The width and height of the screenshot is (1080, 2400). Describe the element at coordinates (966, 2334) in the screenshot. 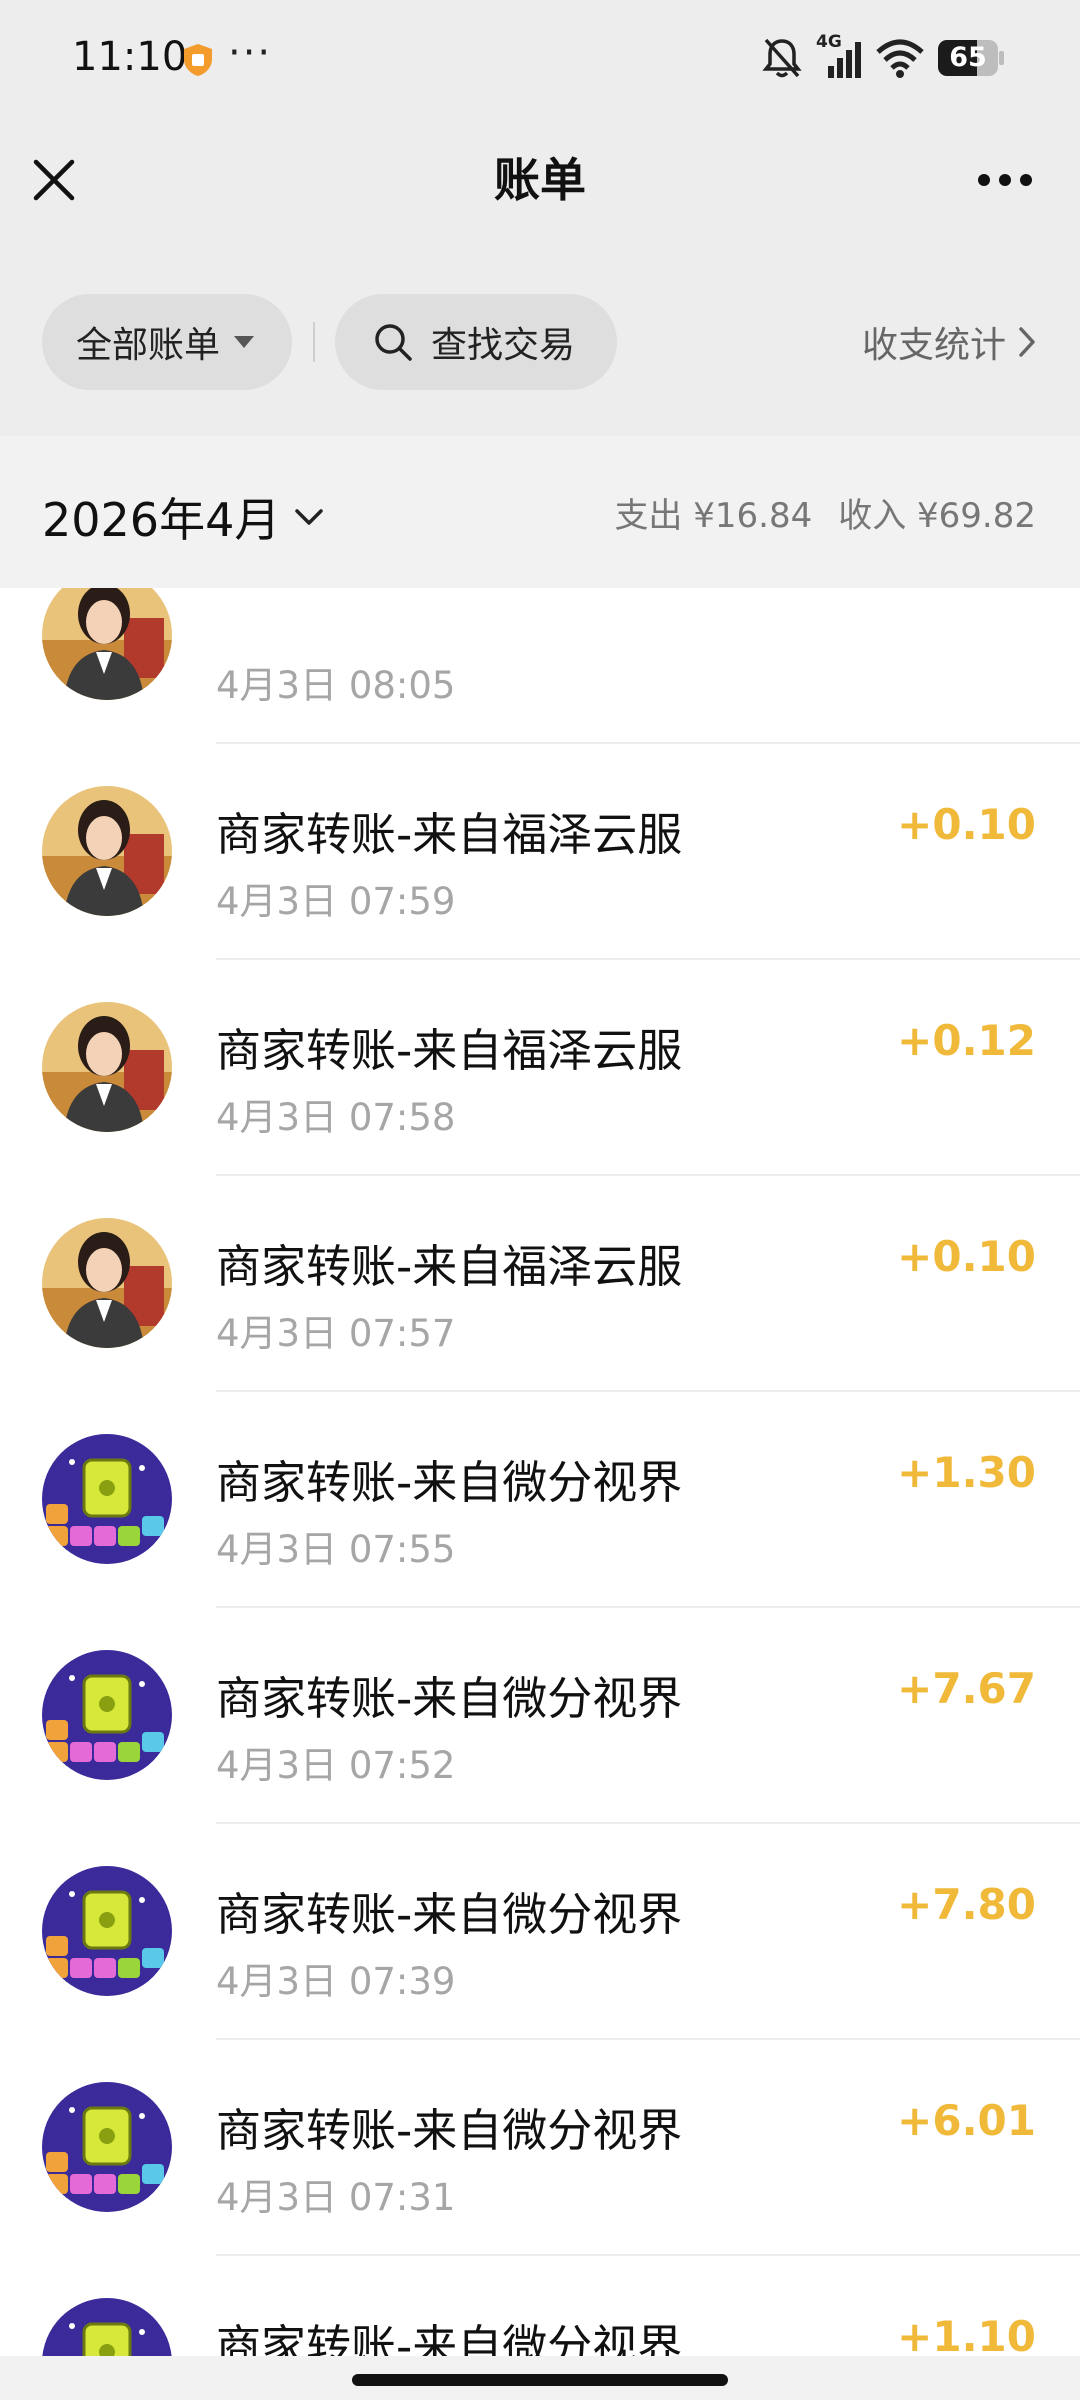

I see `transaction-amount: +1.10` at that location.